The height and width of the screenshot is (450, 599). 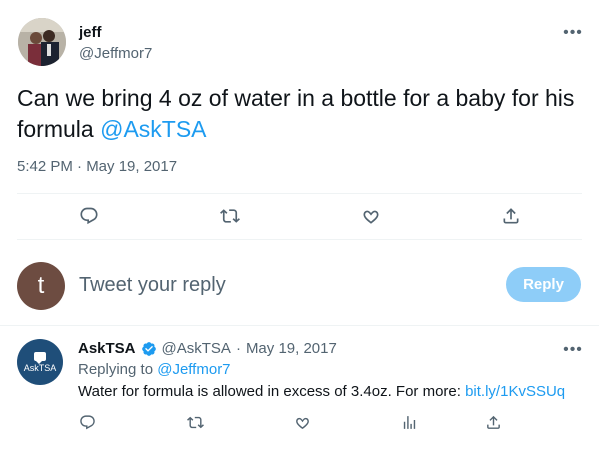 What do you see at coordinates (409, 422) in the screenshot?
I see `analytics-icon` at bounding box center [409, 422].